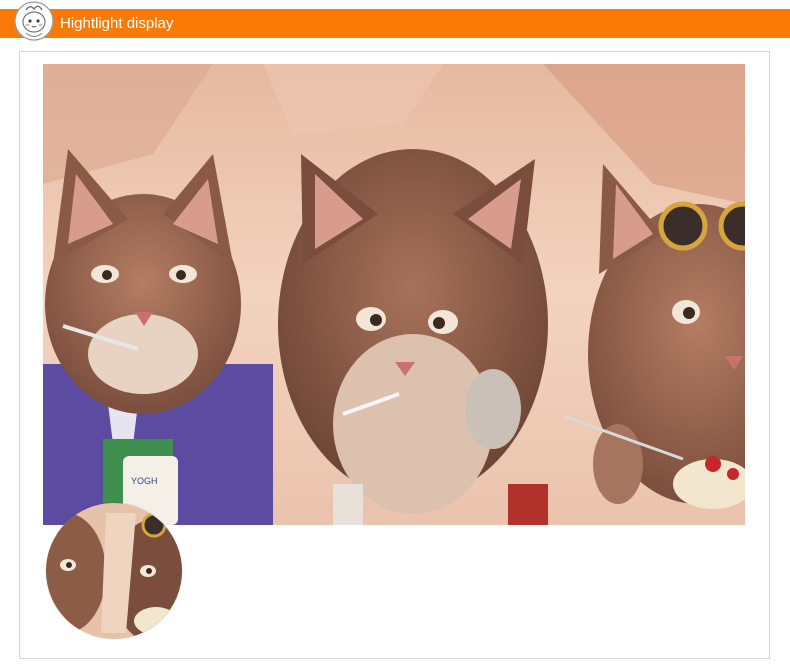  What do you see at coordinates (395, 23) in the screenshot?
I see `section-header-bar: Hightlight display` at bounding box center [395, 23].